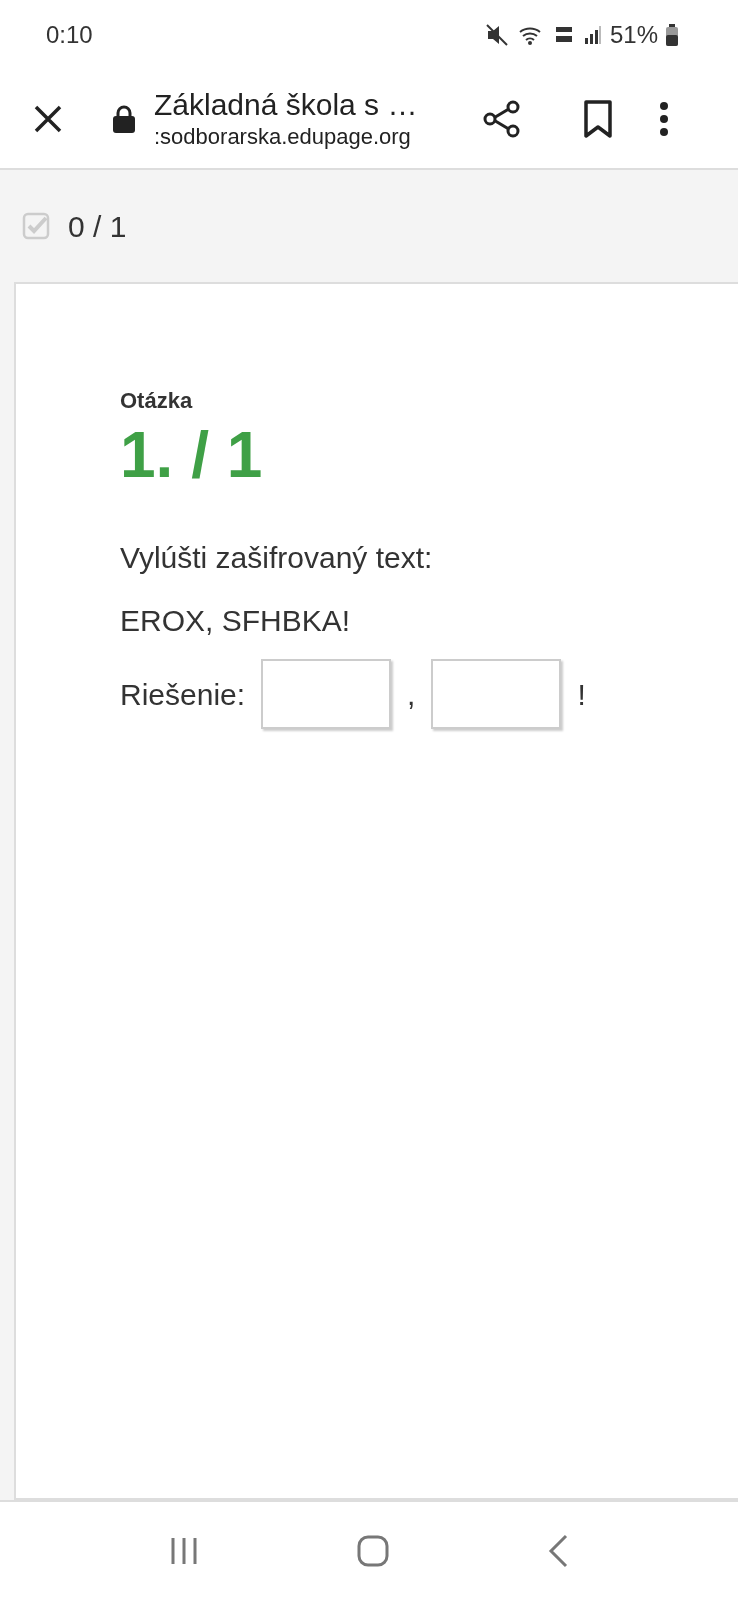 This screenshot has width=738, height=1600. I want to click on close-icon, so click(48, 119).